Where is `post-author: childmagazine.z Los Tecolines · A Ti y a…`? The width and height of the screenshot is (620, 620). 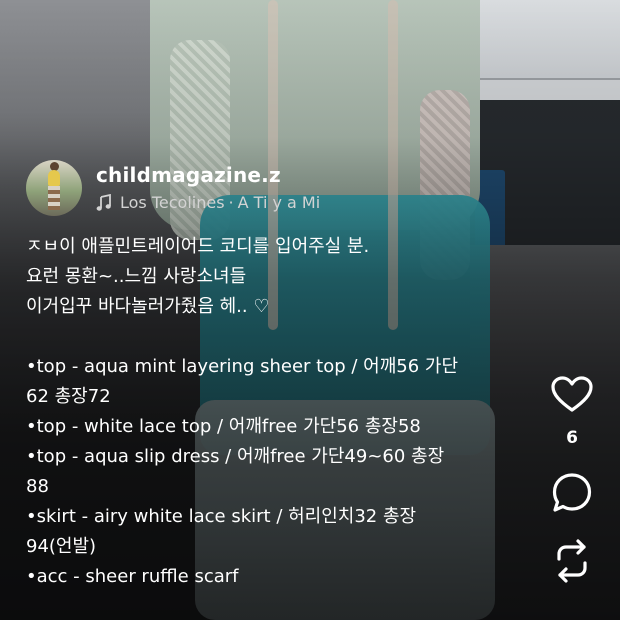 post-author: childmagazine.z Los Tecolines · A Ti y a… is located at coordinates (173, 188).